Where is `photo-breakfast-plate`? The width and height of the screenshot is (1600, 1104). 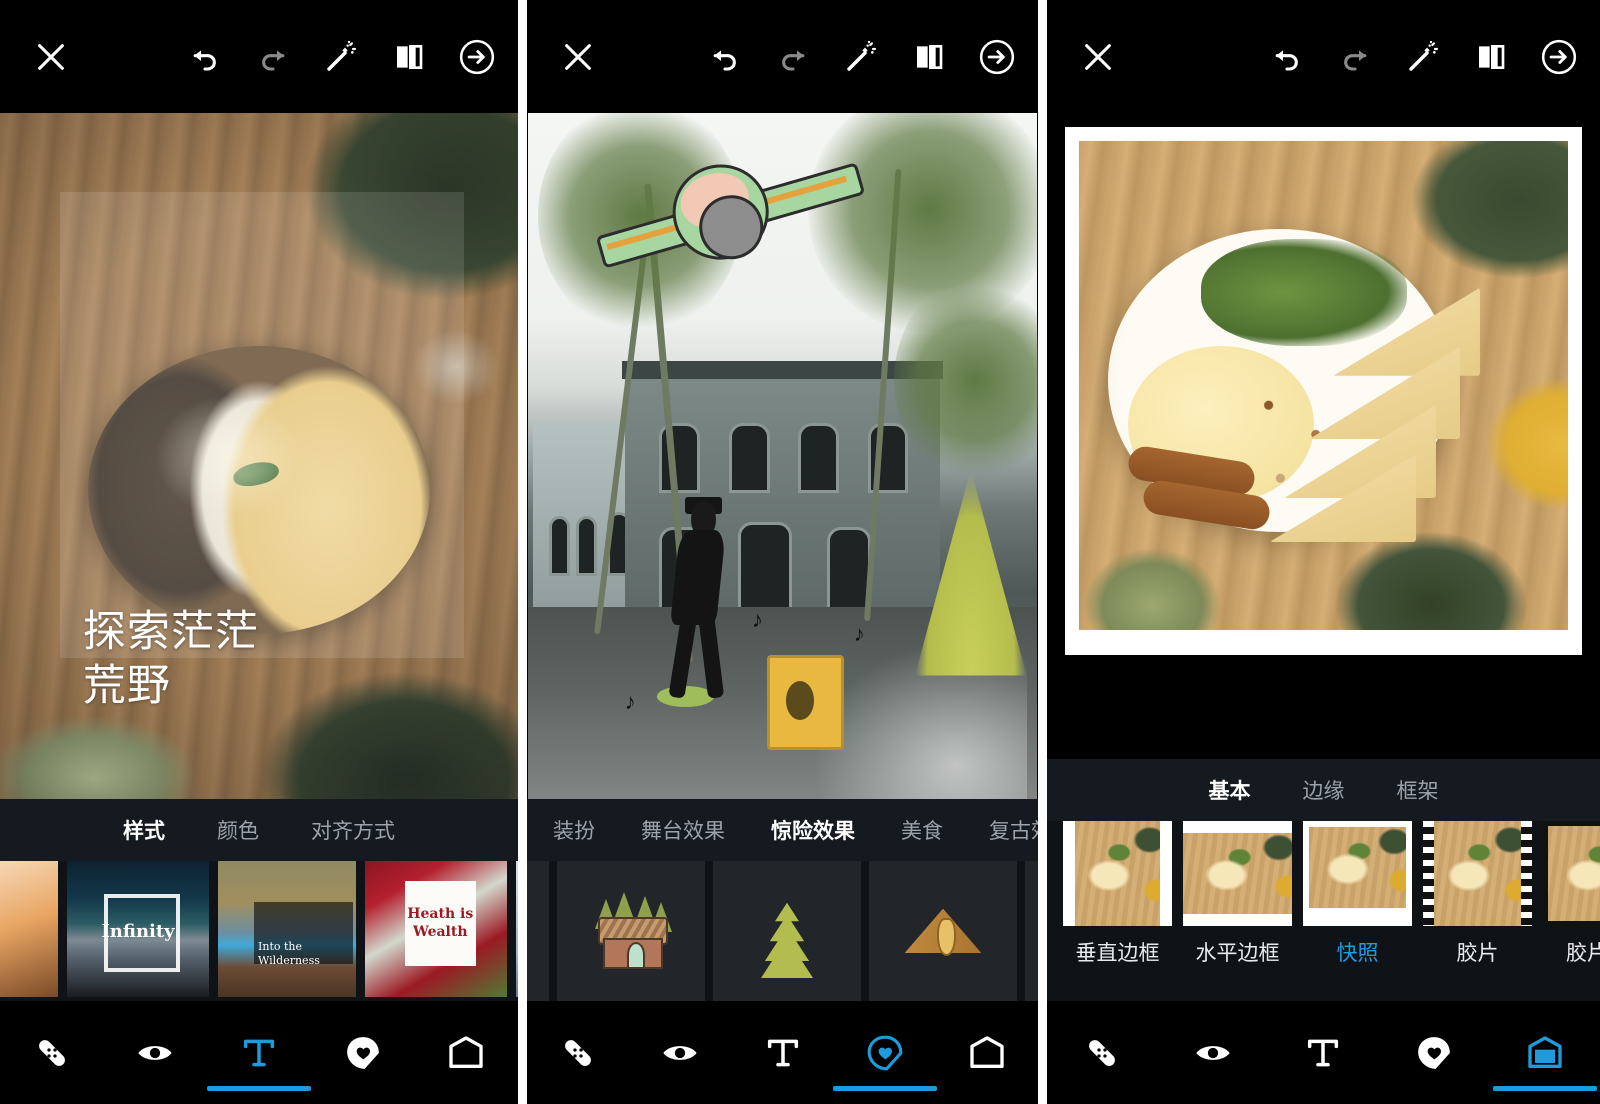 photo-breakfast-plate is located at coordinates (1323, 385).